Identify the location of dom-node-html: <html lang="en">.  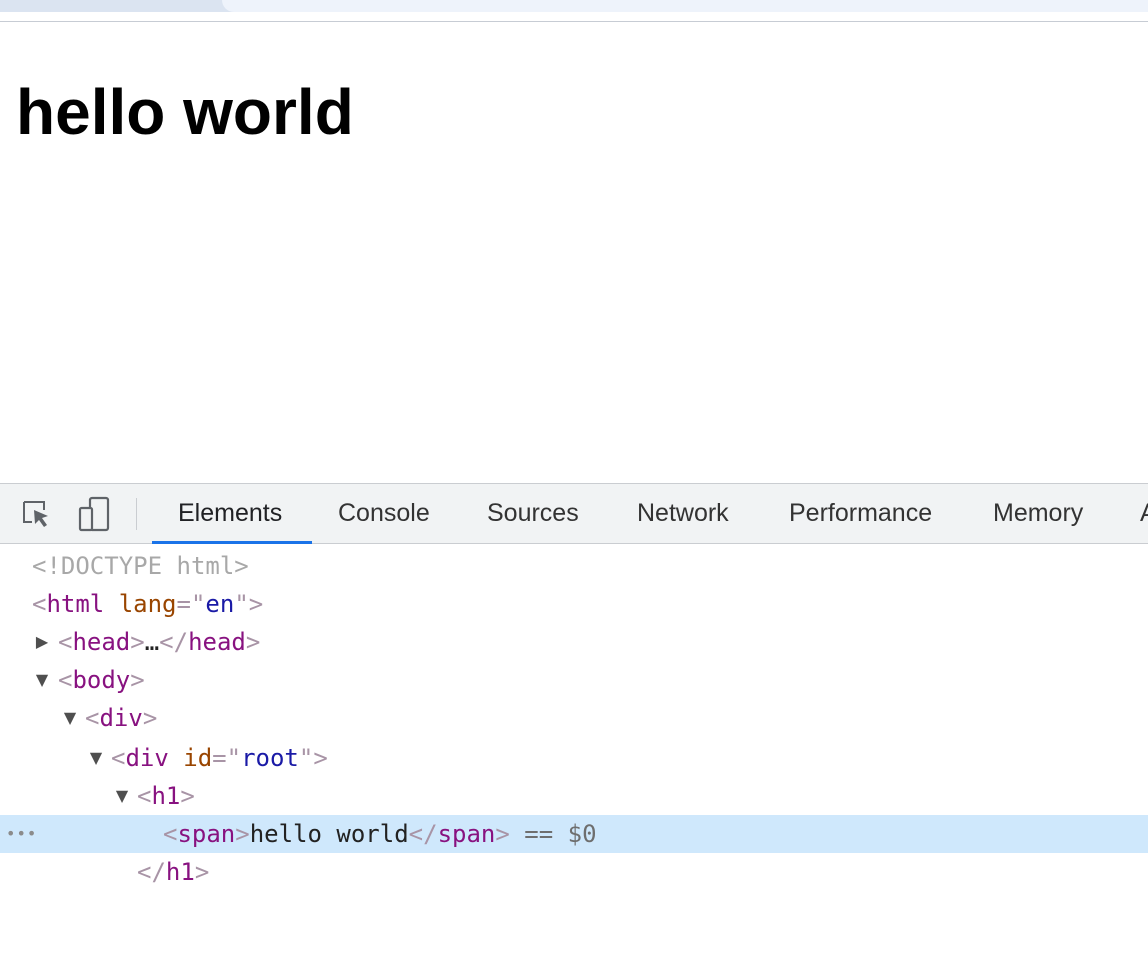
(574, 604).